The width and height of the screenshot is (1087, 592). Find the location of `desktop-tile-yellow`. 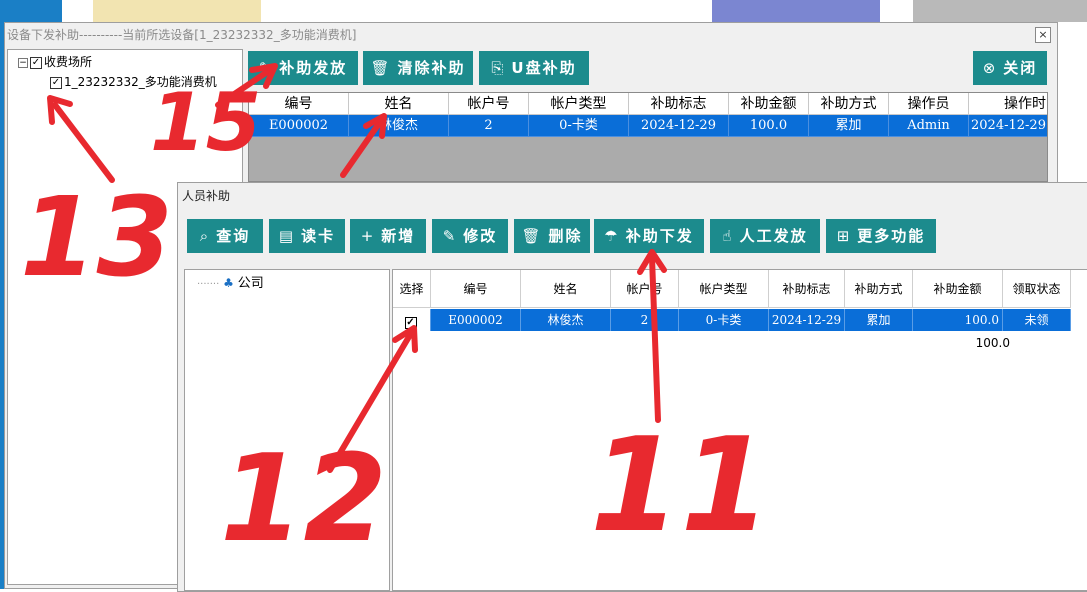

desktop-tile-yellow is located at coordinates (177, 11).